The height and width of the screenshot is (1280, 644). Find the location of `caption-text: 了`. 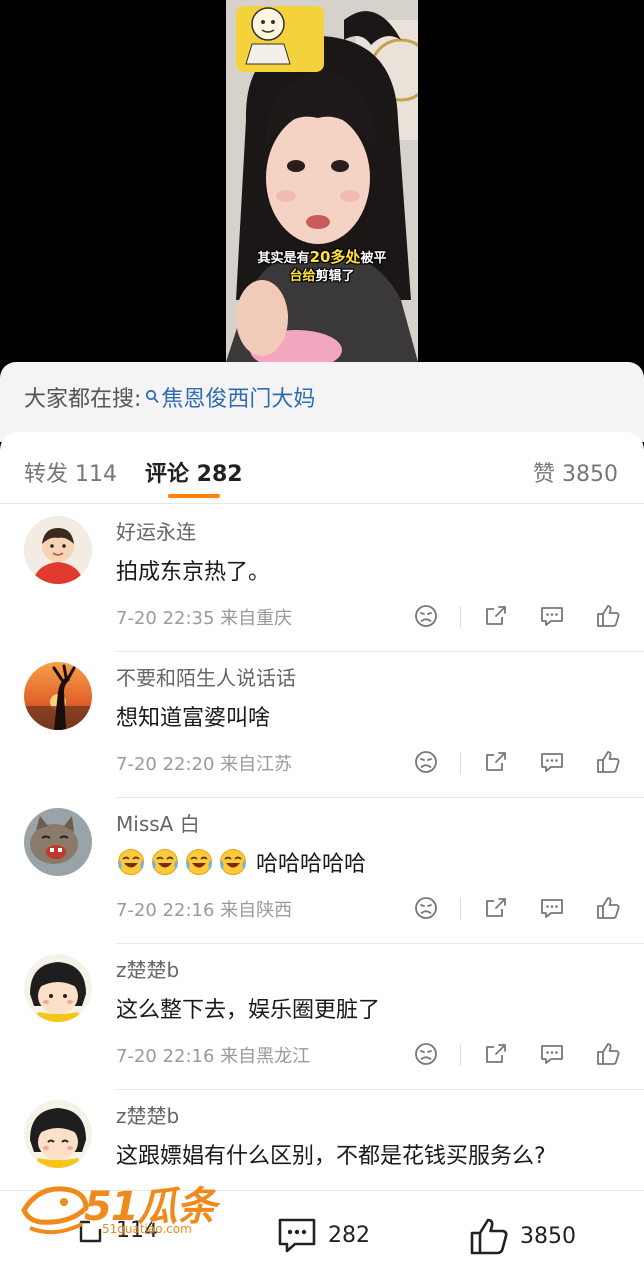

caption-text: 了 is located at coordinates (348, 276).